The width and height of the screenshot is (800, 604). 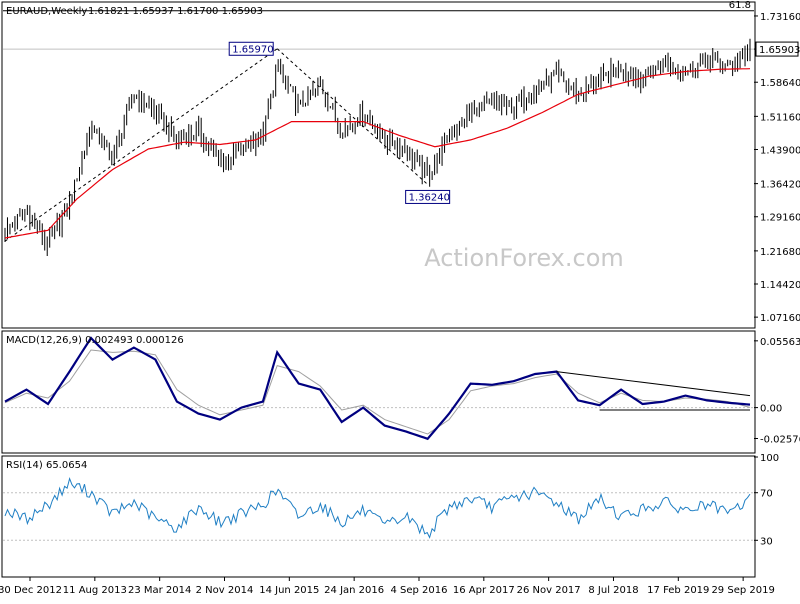 I want to click on x-tick-label: 24 Jan 2016, so click(x=354, y=590).